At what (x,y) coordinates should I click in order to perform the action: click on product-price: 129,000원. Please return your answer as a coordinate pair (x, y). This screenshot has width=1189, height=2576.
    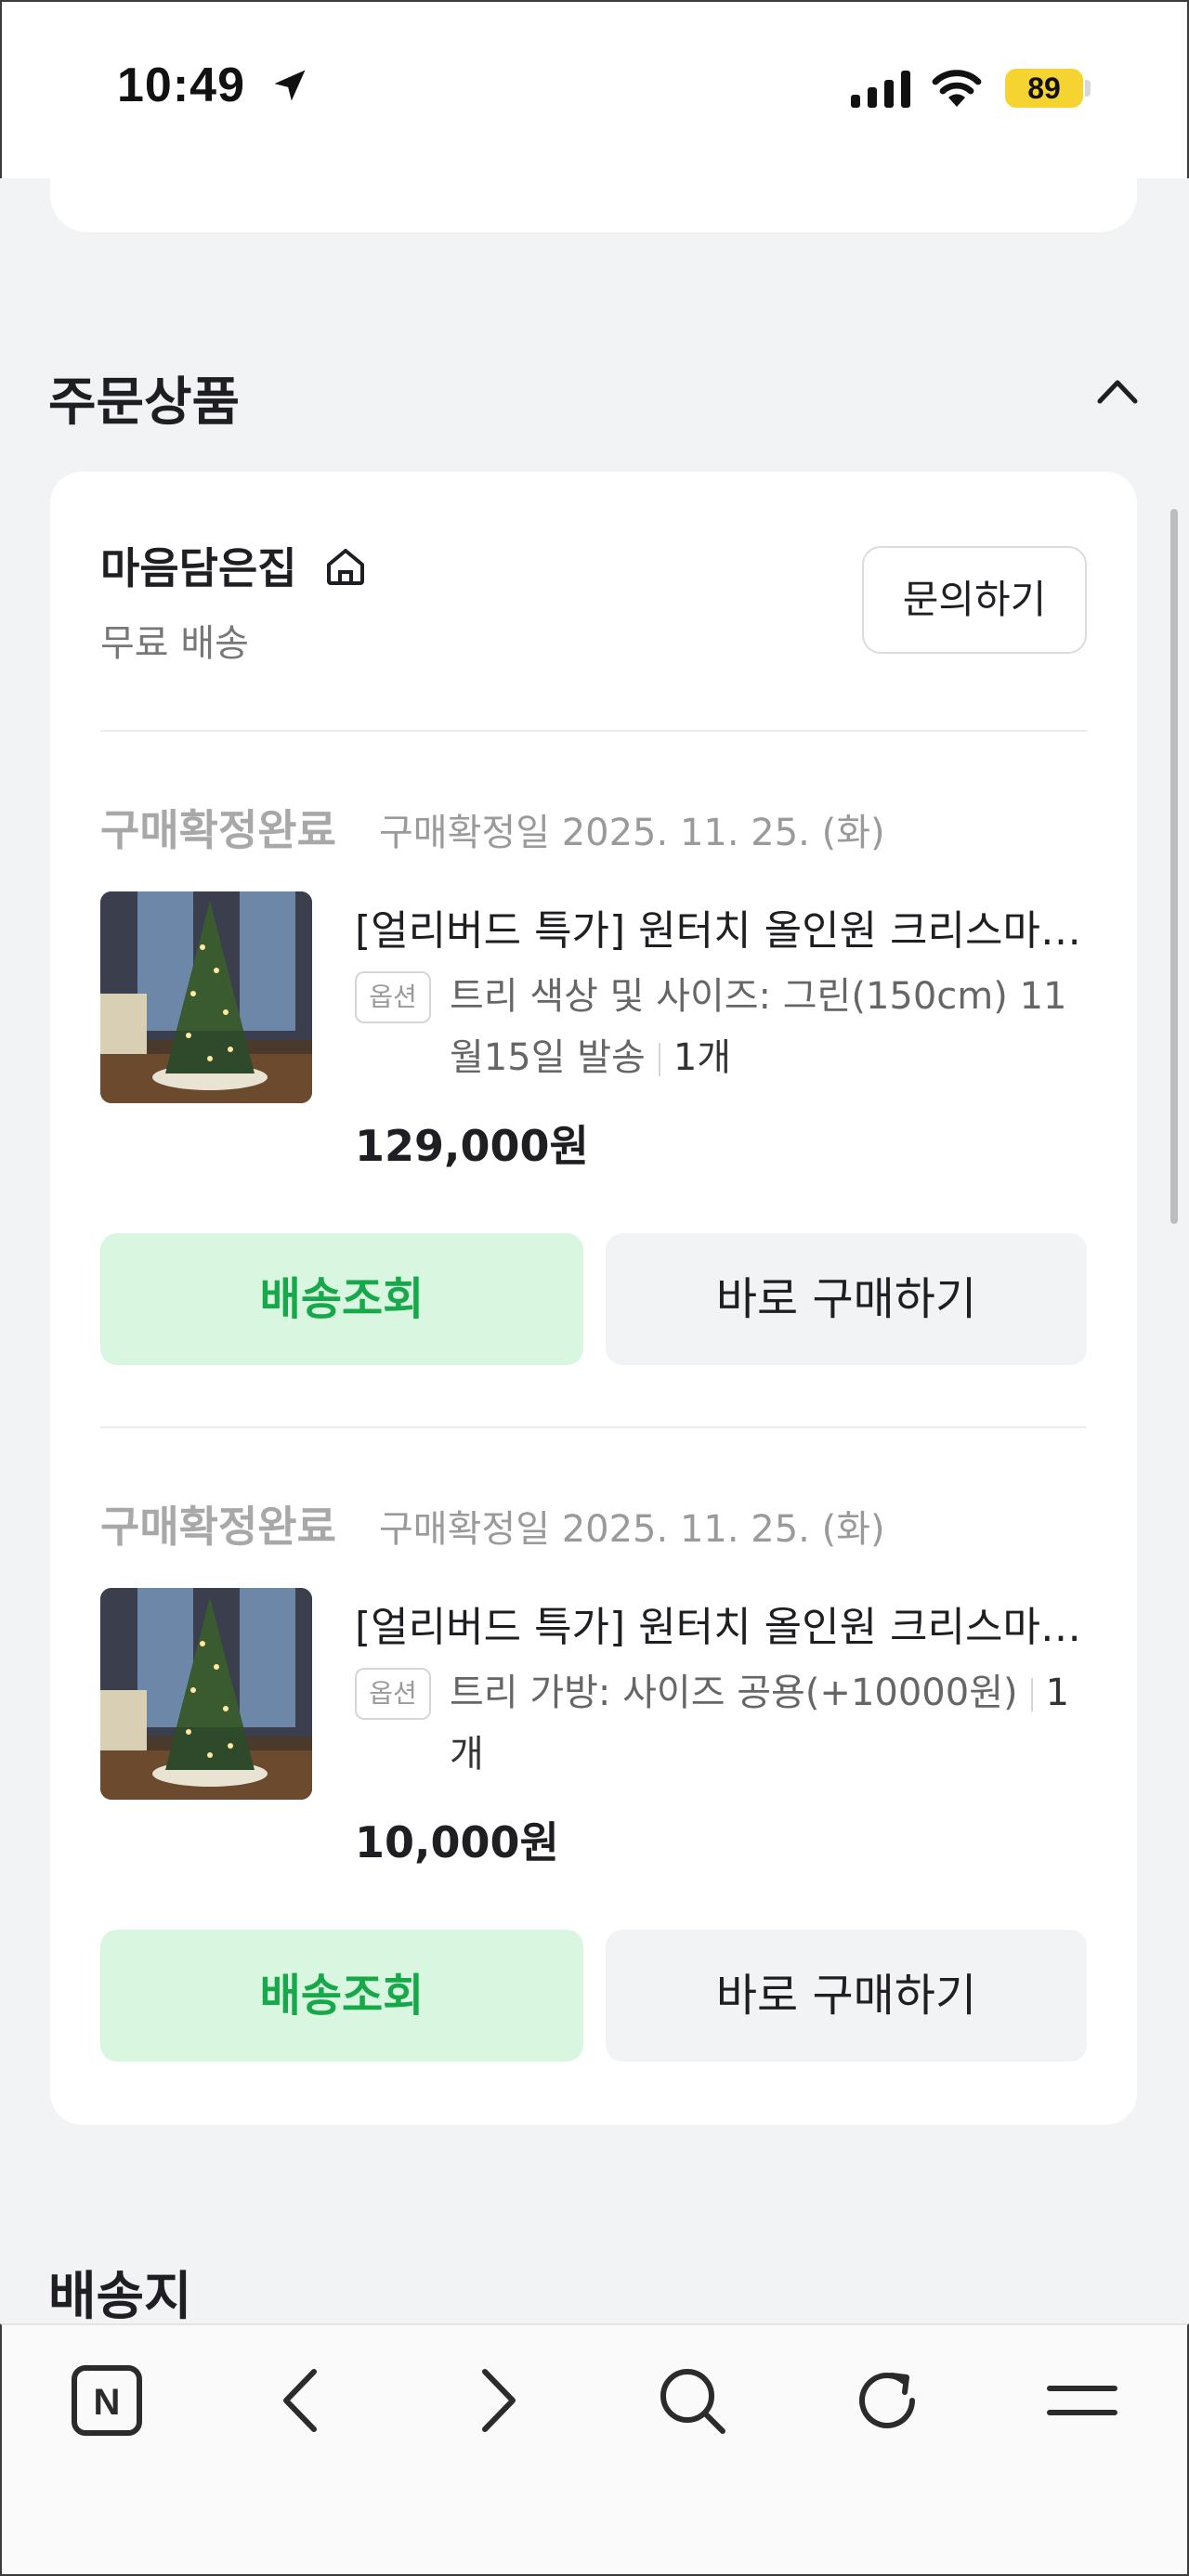
    Looking at the image, I should click on (472, 1146).